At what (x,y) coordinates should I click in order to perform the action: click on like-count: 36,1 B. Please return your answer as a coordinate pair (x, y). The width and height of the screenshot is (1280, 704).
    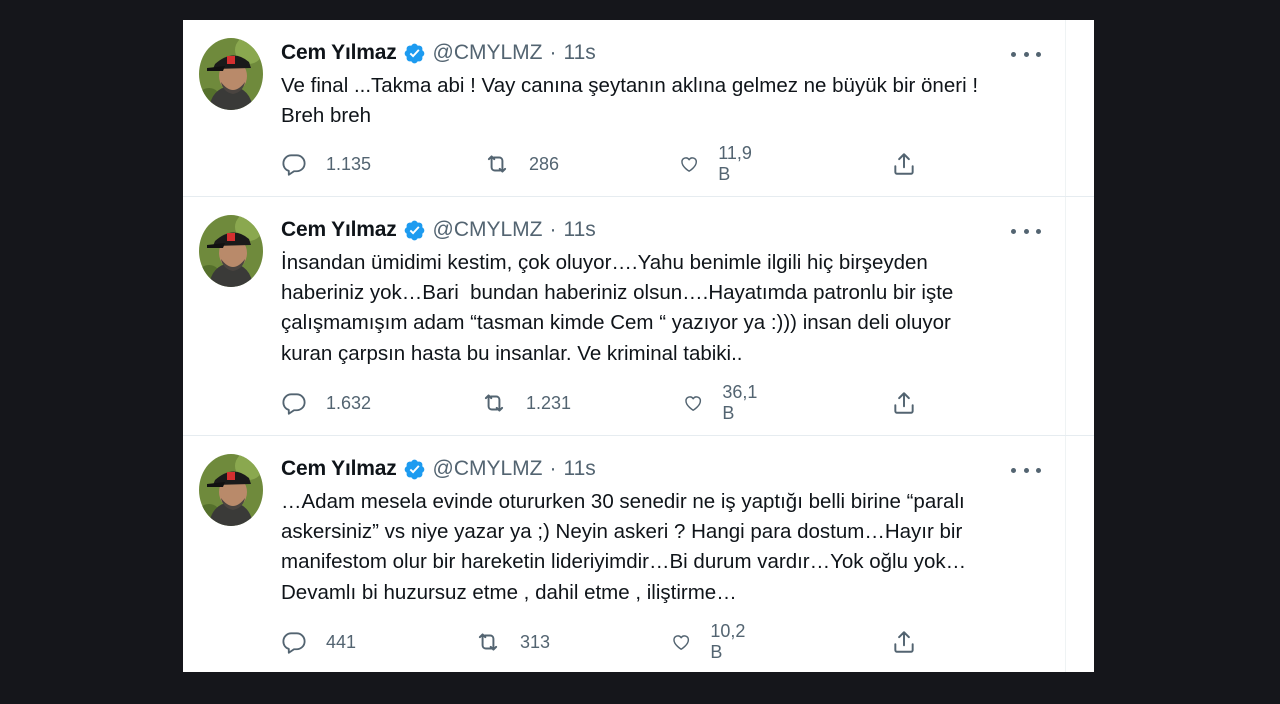
    Looking at the image, I should click on (740, 402).